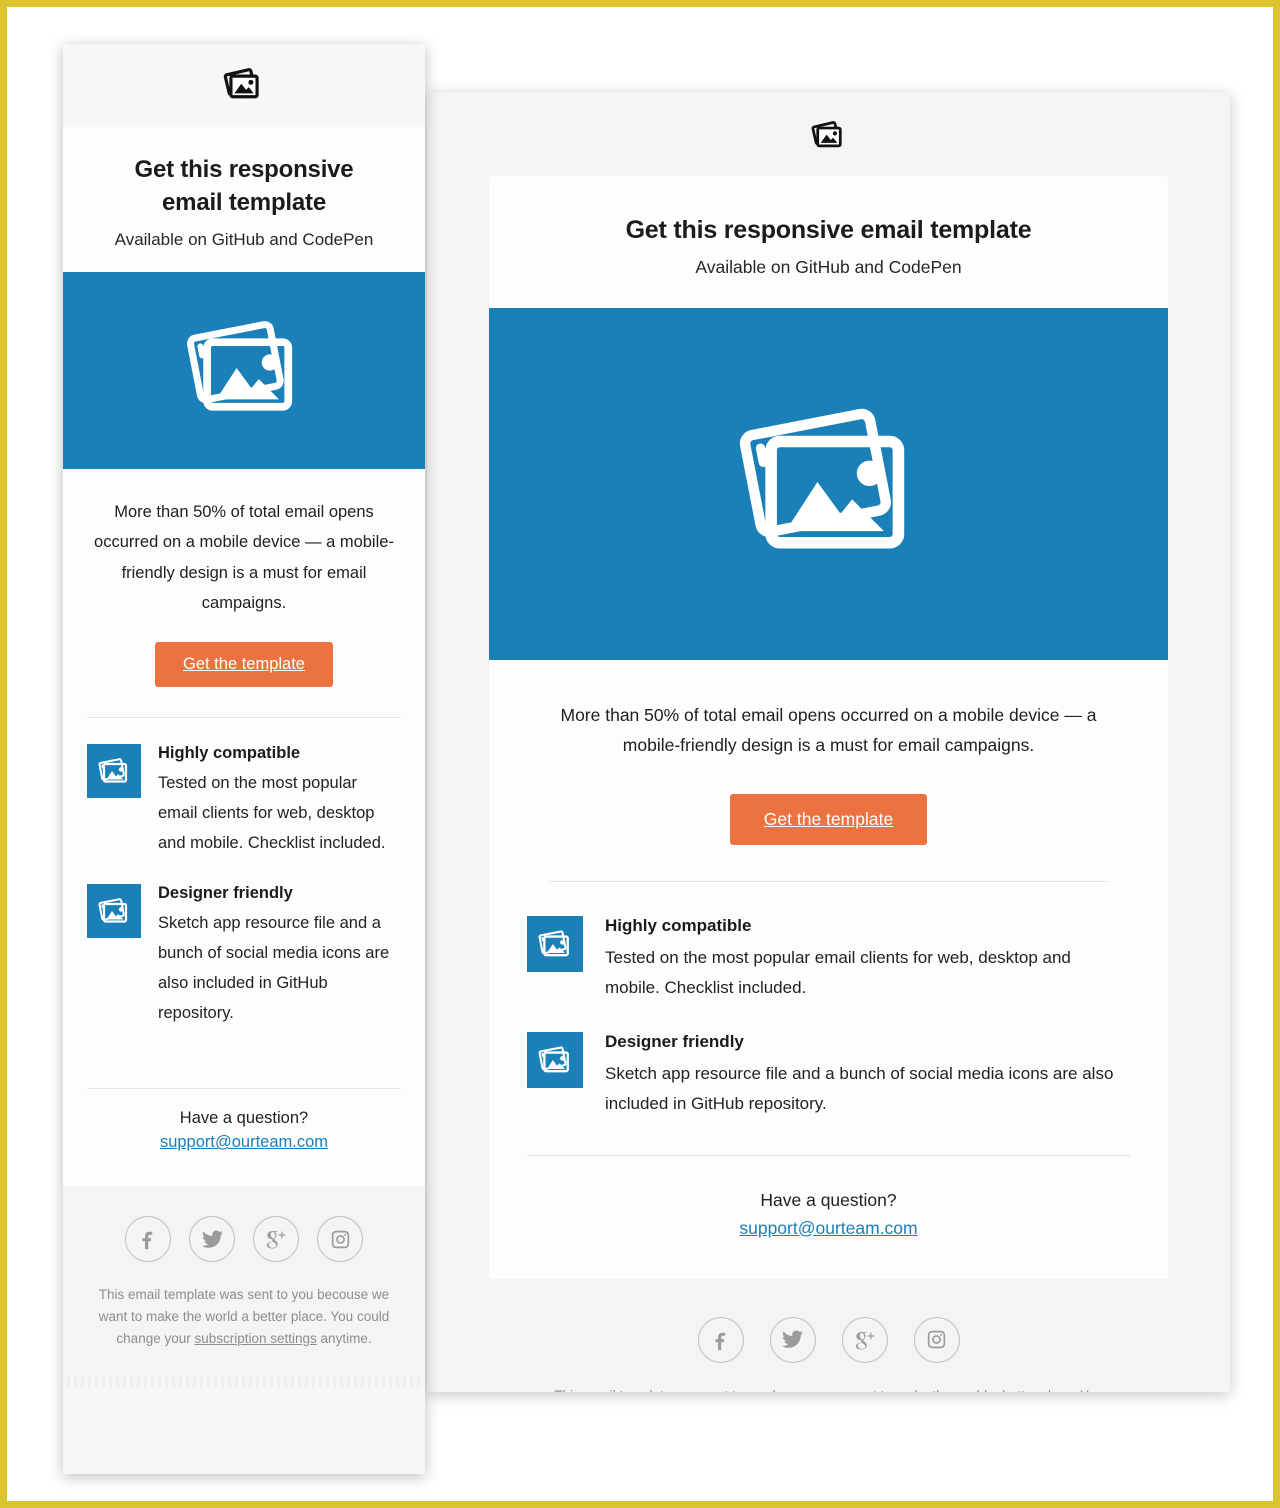  I want to click on page-title-line-1: Get this responsive, so click(244, 169).